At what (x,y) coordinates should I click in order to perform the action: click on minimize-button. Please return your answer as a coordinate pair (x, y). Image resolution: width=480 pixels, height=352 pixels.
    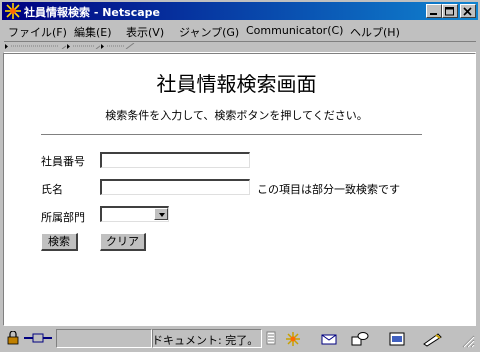
    Looking at the image, I should click on (434, 11).